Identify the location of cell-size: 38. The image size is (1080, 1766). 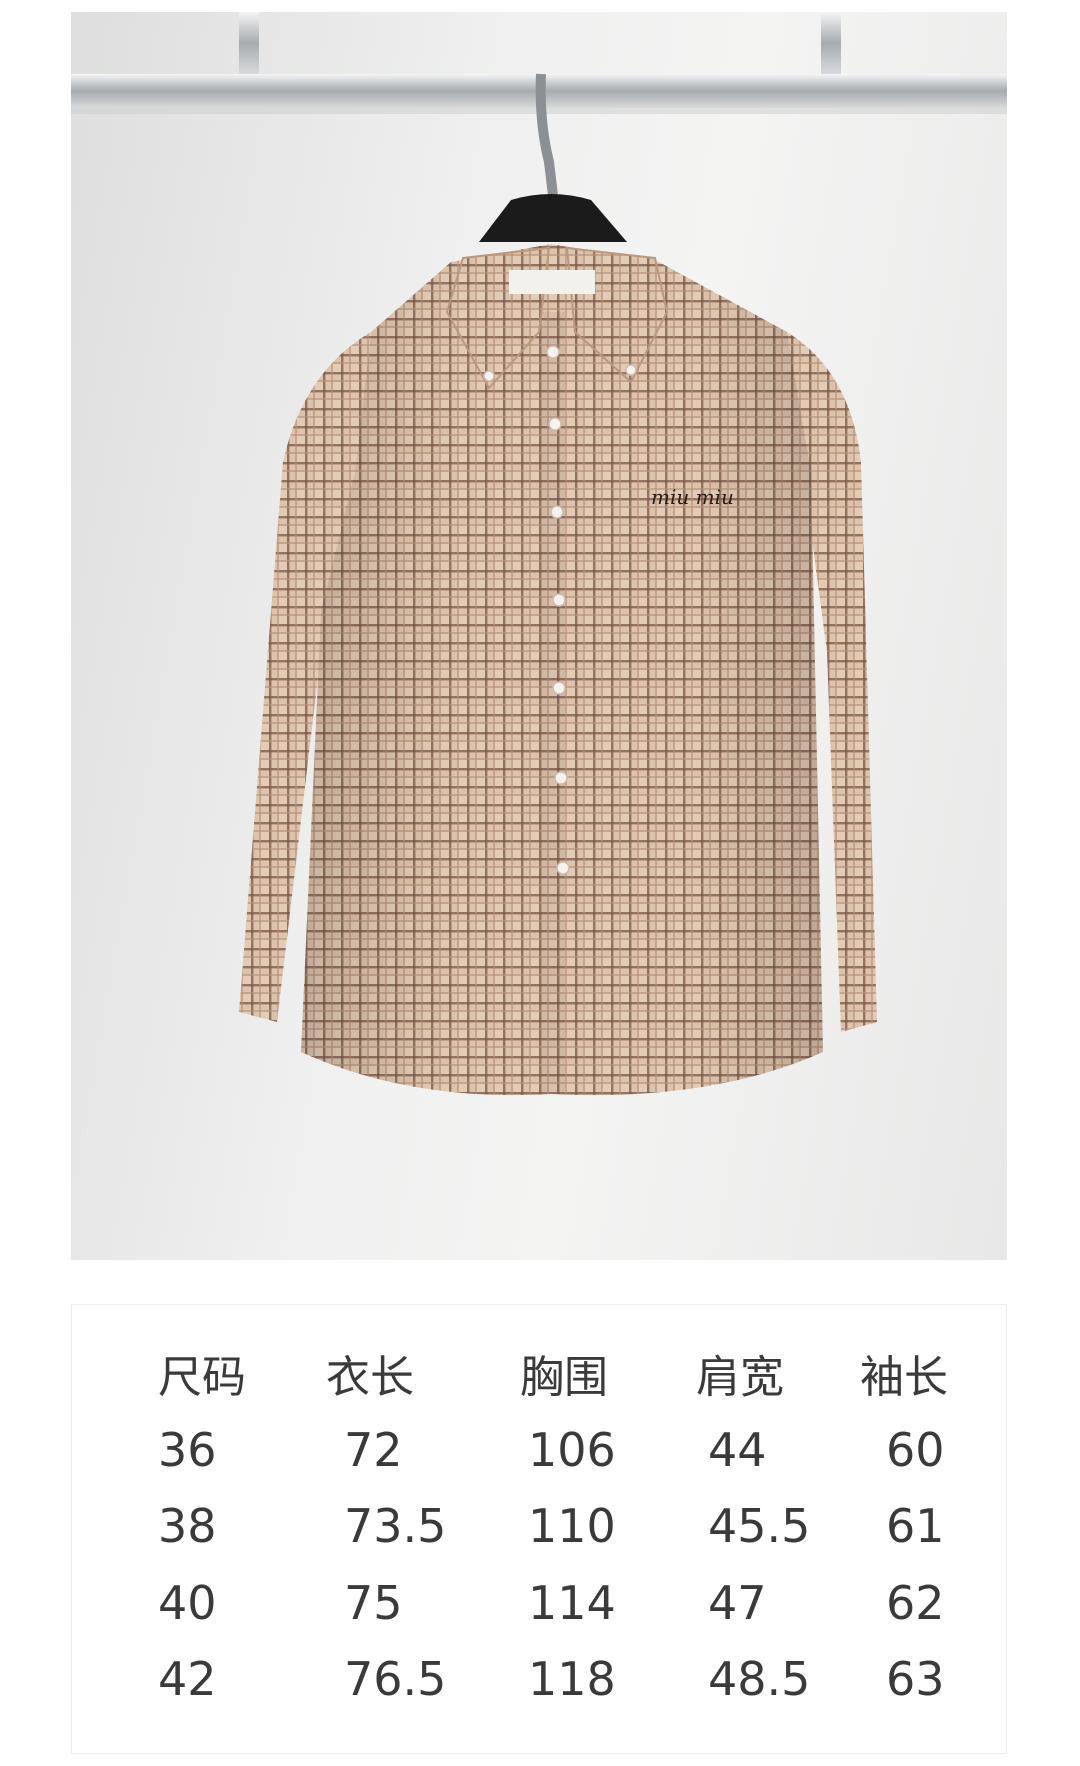
(187, 1526).